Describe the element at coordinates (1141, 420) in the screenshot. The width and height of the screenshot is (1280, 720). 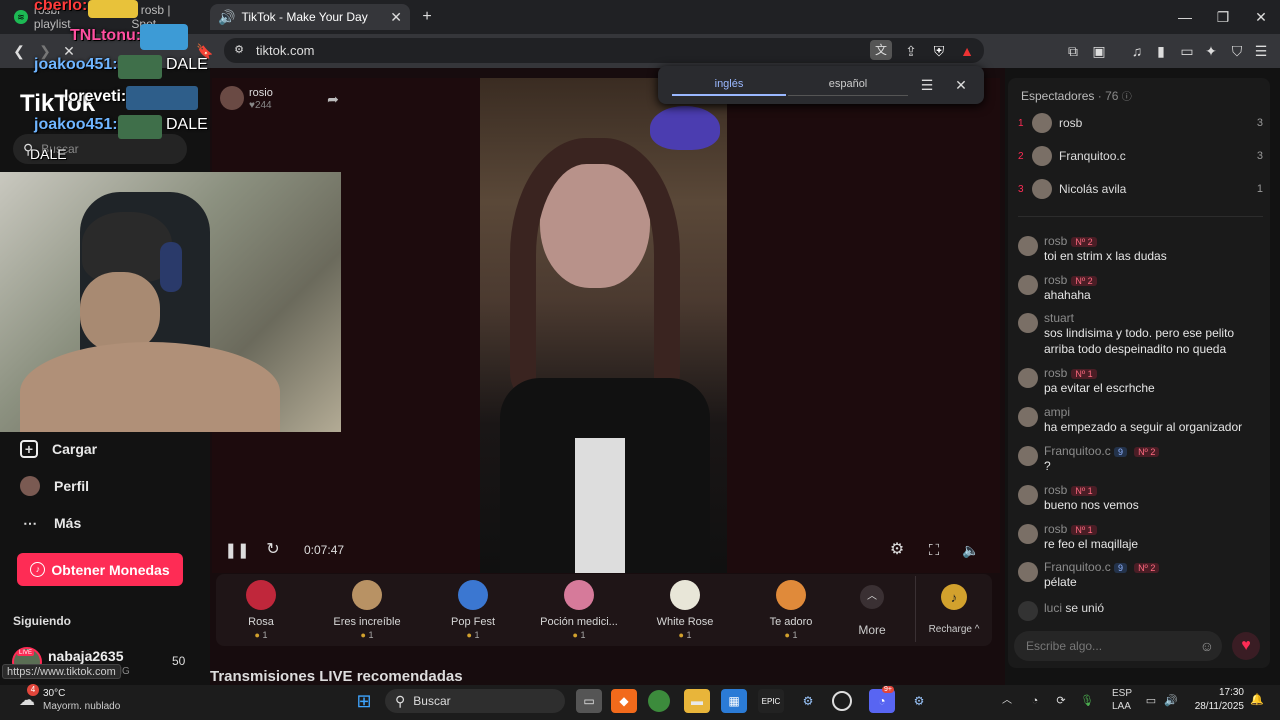
I see `chat-message: ampi ha empezado a seguir al organizador` at that location.